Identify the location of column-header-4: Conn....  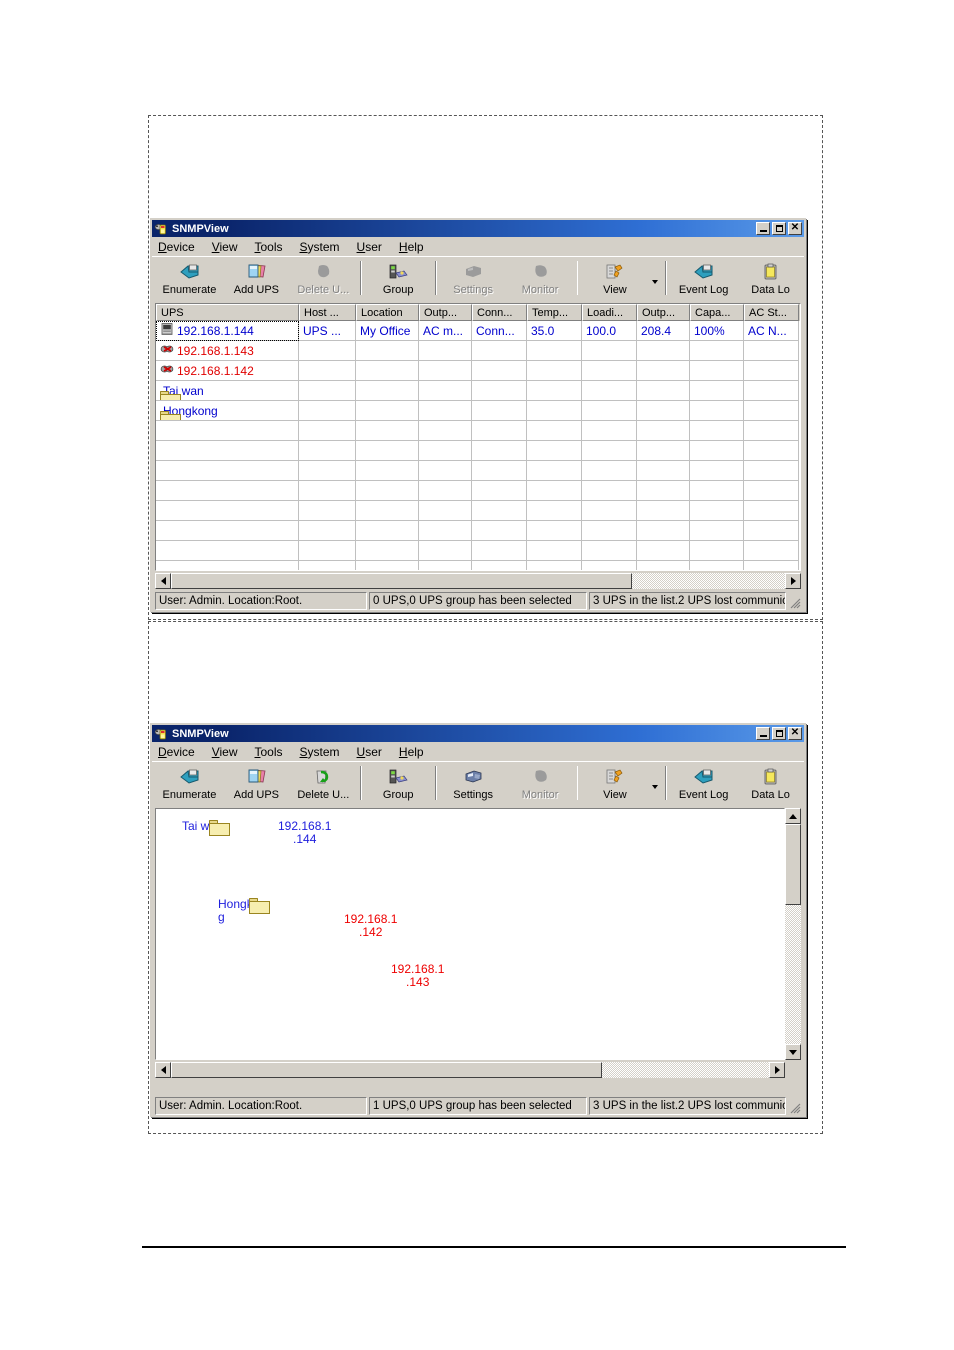
(499, 312).